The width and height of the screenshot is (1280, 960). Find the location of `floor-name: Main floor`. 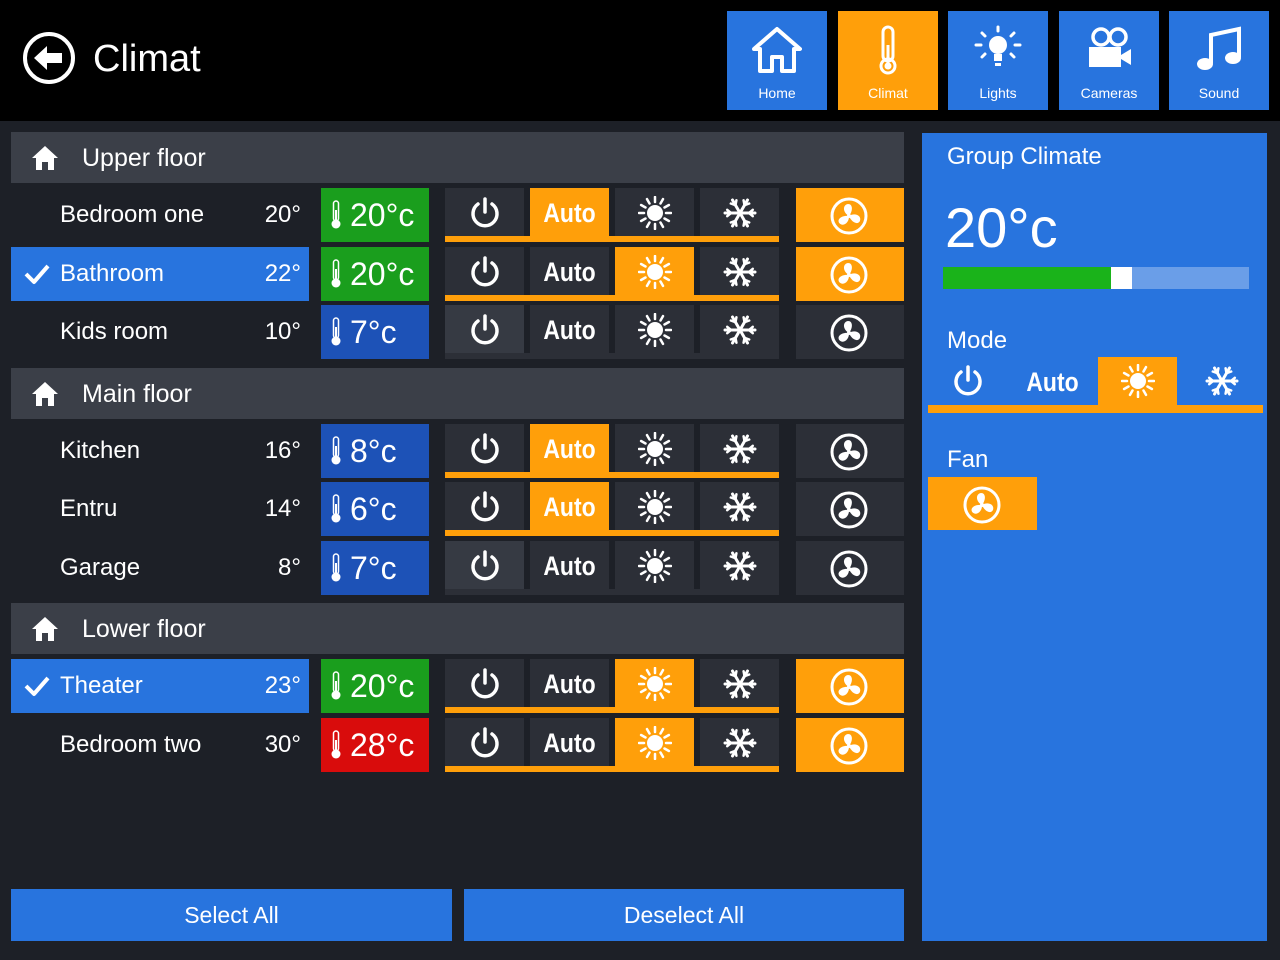

floor-name: Main floor is located at coordinates (137, 393).